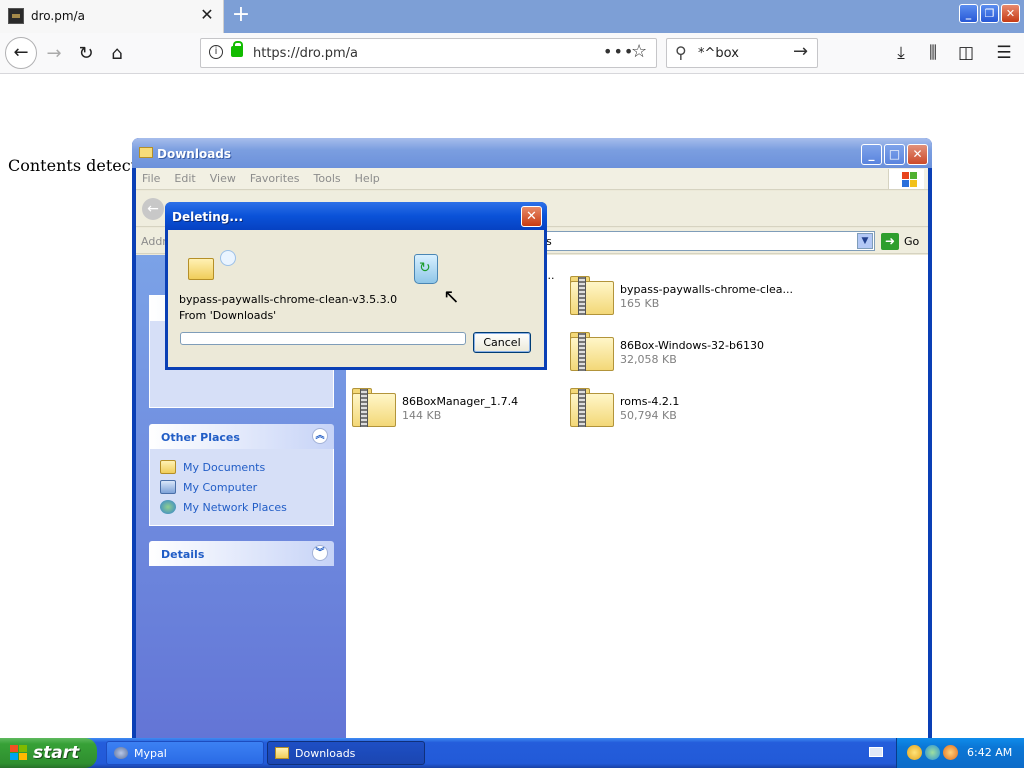 The height and width of the screenshot is (768, 1024). Describe the element at coordinates (989, 752) in the screenshot. I see `clock: 6:42 AM` at that location.